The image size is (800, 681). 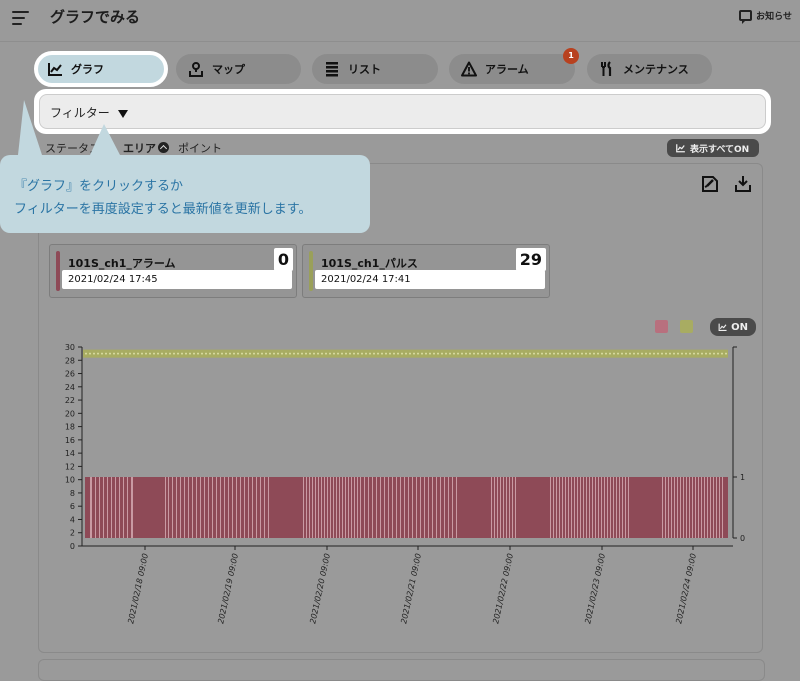 I want to click on tooltip-line-1: 『グラフ』をクリックするか, so click(x=99, y=186).